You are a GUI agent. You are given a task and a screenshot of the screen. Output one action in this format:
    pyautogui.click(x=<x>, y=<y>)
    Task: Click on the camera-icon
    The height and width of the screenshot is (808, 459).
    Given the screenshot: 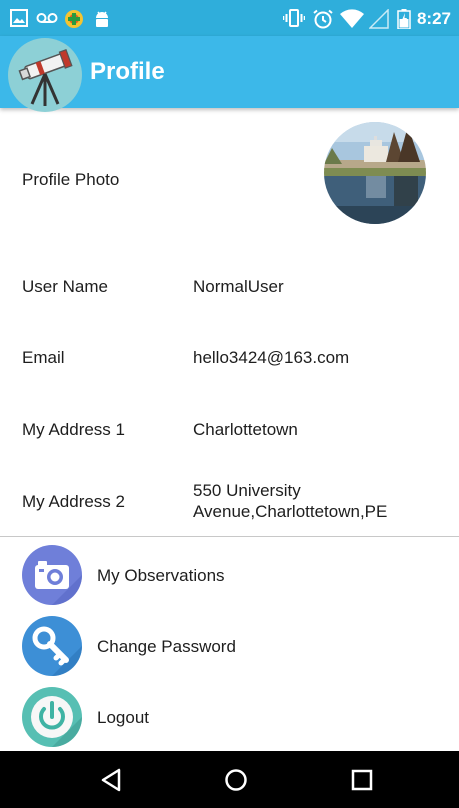 What is the action you would take?
    pyautogui.click(x=52, y=575)
    